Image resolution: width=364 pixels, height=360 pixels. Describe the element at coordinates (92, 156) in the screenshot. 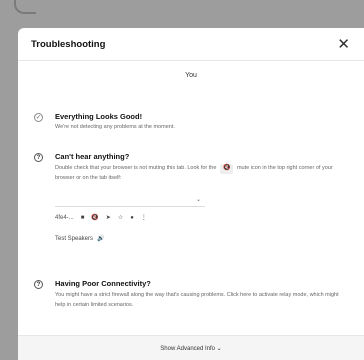

I see `section-title: Can't hear anything?` at that location.